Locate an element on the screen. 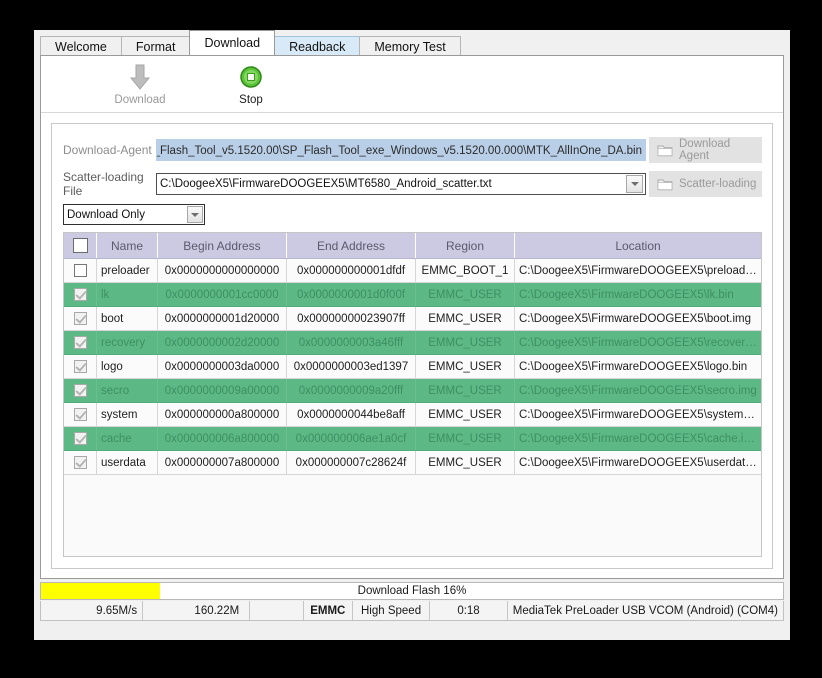 The width and height of the screenshot is (822, 678). download-arrow-icon is located at coordinates (140, 77).